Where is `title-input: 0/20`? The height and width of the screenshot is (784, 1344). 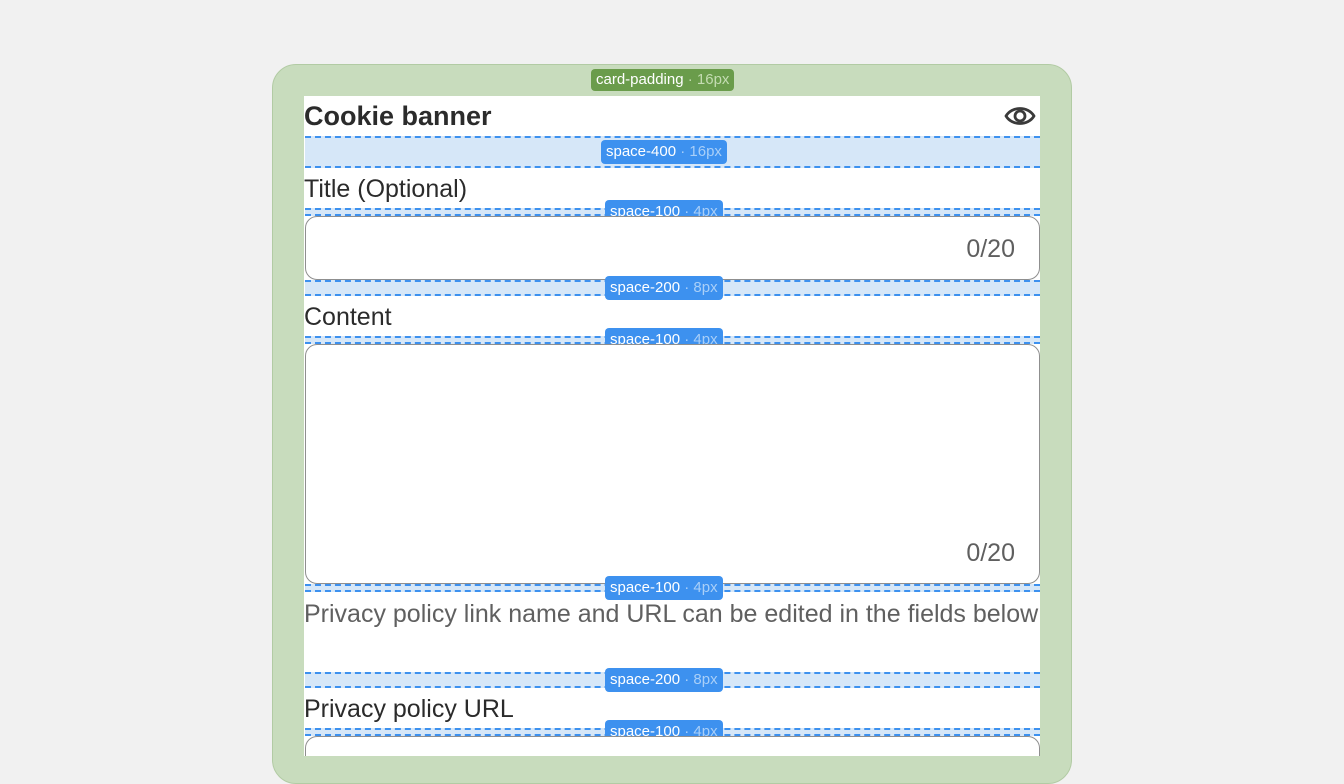 title-input: 0/20 is located at coordinates (672, 248).